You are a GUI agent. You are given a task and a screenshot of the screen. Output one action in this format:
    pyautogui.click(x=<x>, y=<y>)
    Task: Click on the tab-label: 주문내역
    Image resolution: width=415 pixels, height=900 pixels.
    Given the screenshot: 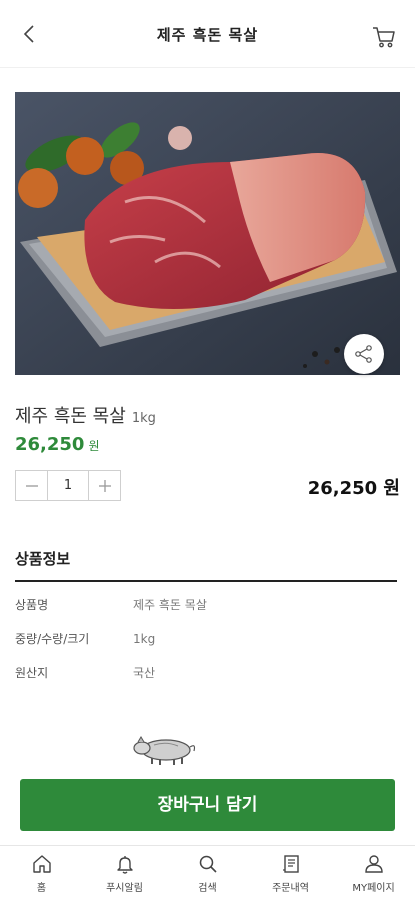 What is the action you would take?
    pyautogui.click(x=290, y=888)
    